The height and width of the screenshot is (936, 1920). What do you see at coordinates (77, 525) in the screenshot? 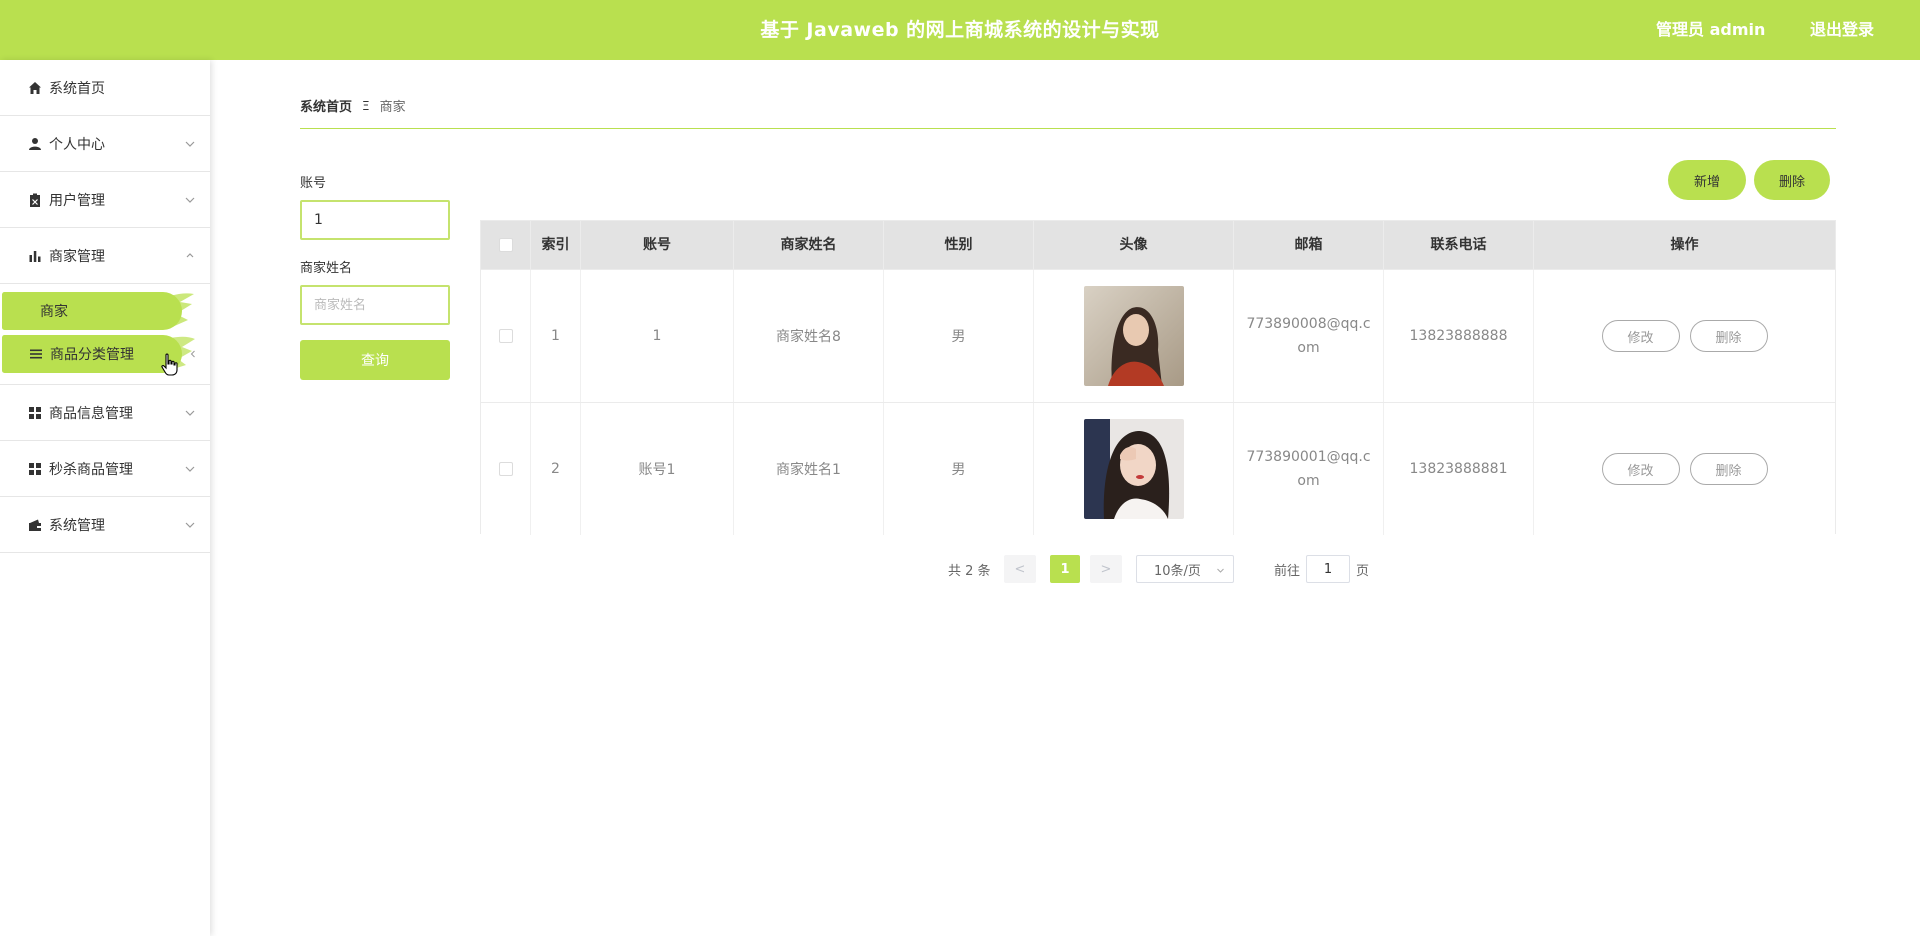
I see `sidebar-item-label: 系统管理` at bounding box center [77, 525].